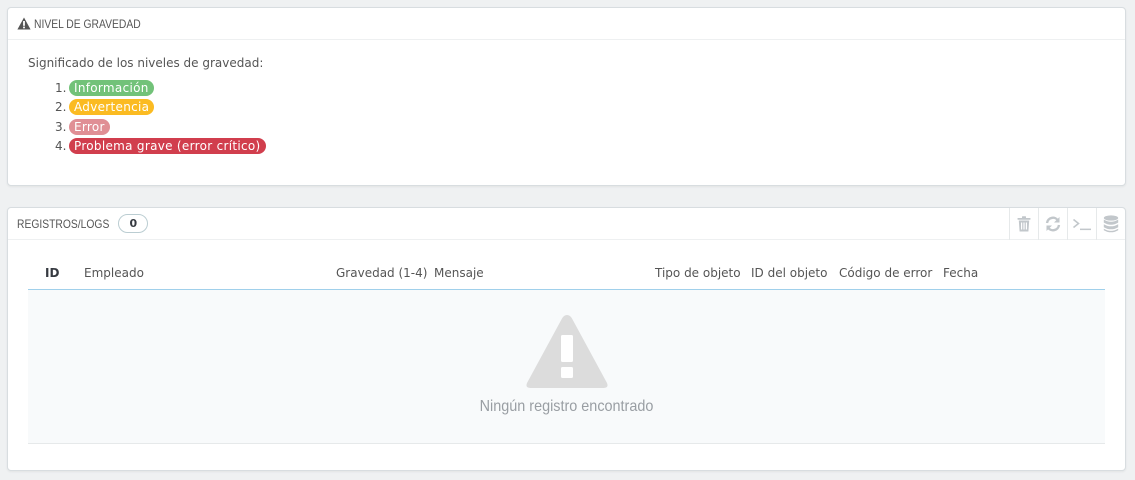 This screenshot has height=480, width=1135. I want to click on column-header-object-type: Tipo de objeto, so click(698, 273).